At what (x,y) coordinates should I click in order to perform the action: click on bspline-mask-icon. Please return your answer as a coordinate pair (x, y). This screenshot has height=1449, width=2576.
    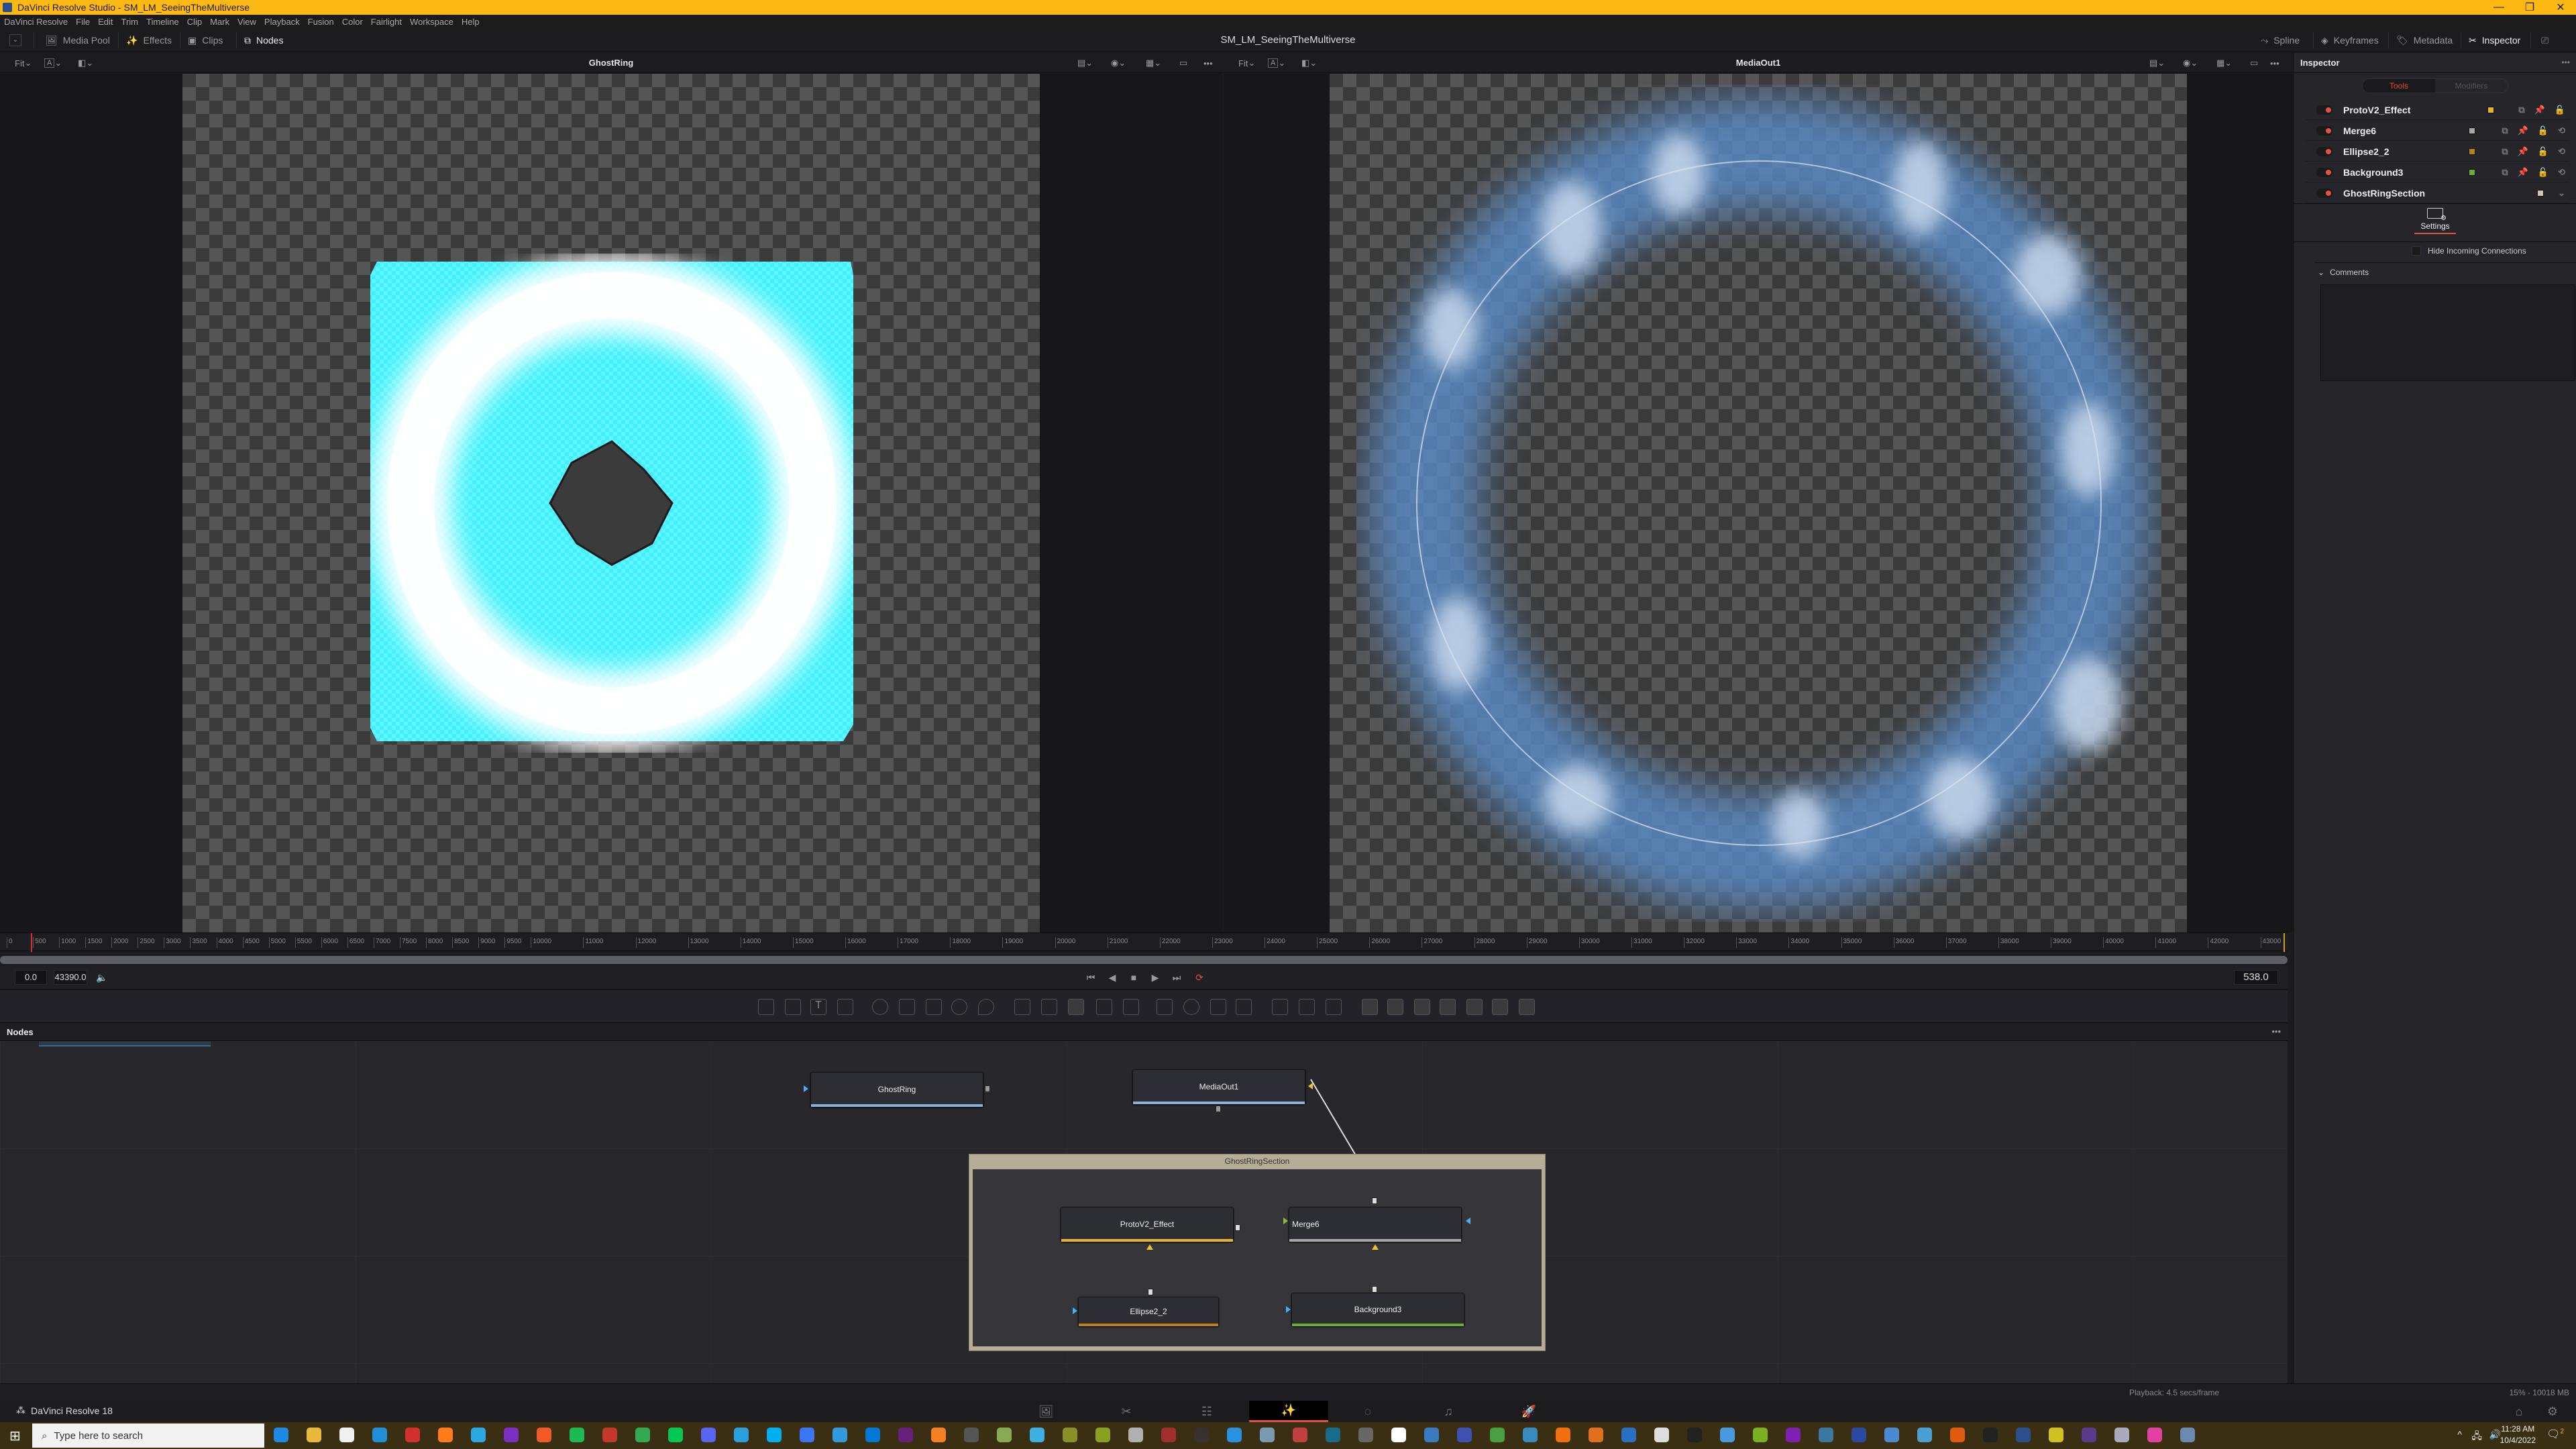
    Looking at the image, I should click on (1244, 1007).